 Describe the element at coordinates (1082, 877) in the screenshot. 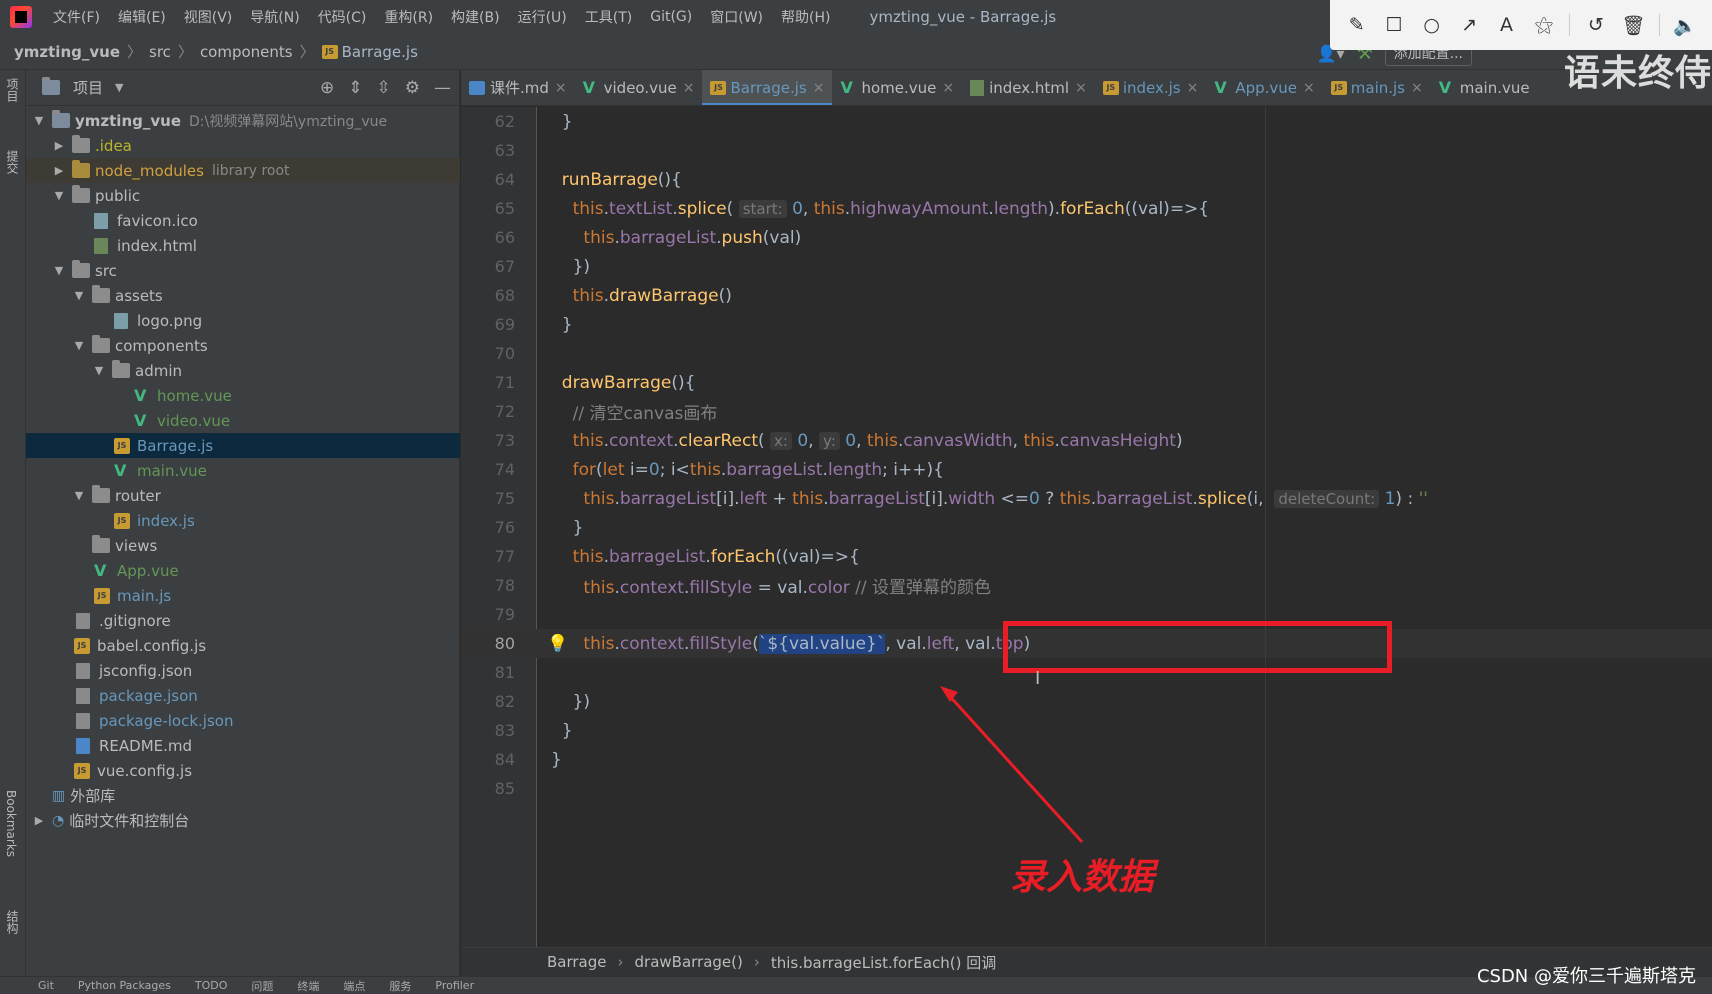

I see `annotation-label: 录入数据` at that location.